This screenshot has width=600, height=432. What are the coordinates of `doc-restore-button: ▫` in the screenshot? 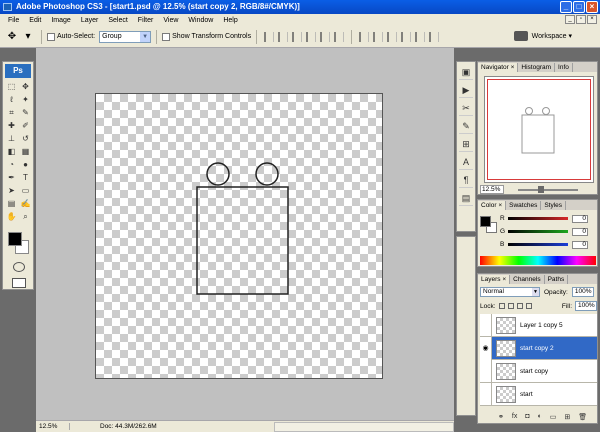 It's located at (581, 19).